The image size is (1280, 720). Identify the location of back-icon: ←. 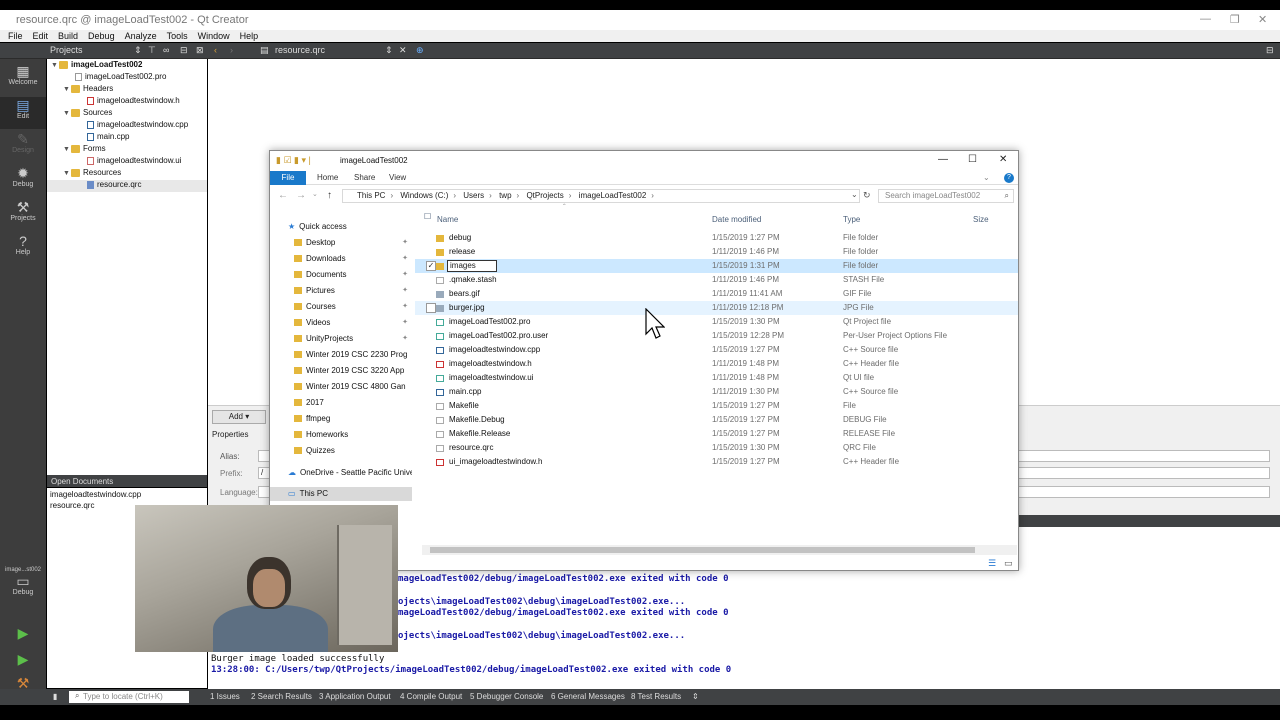
(283, 195).